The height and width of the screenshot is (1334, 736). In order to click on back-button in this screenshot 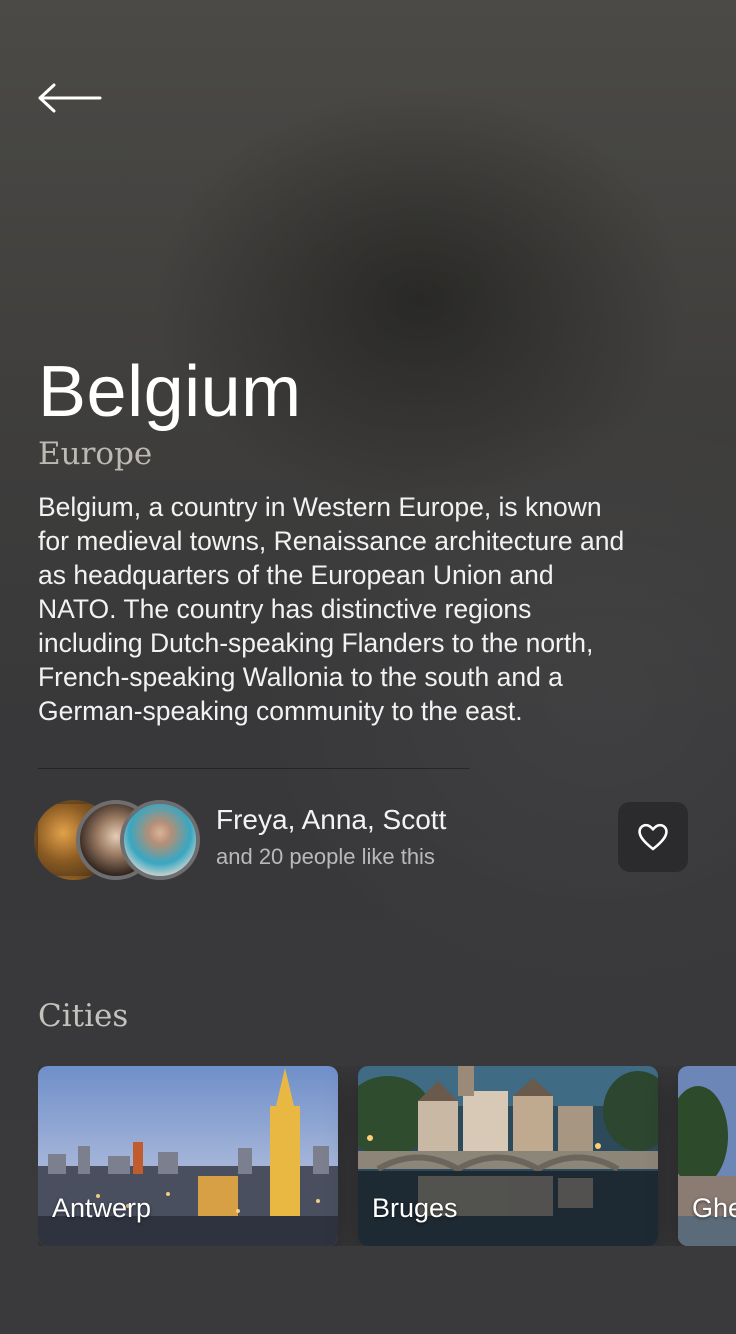, I will do `click(71, 98)`.